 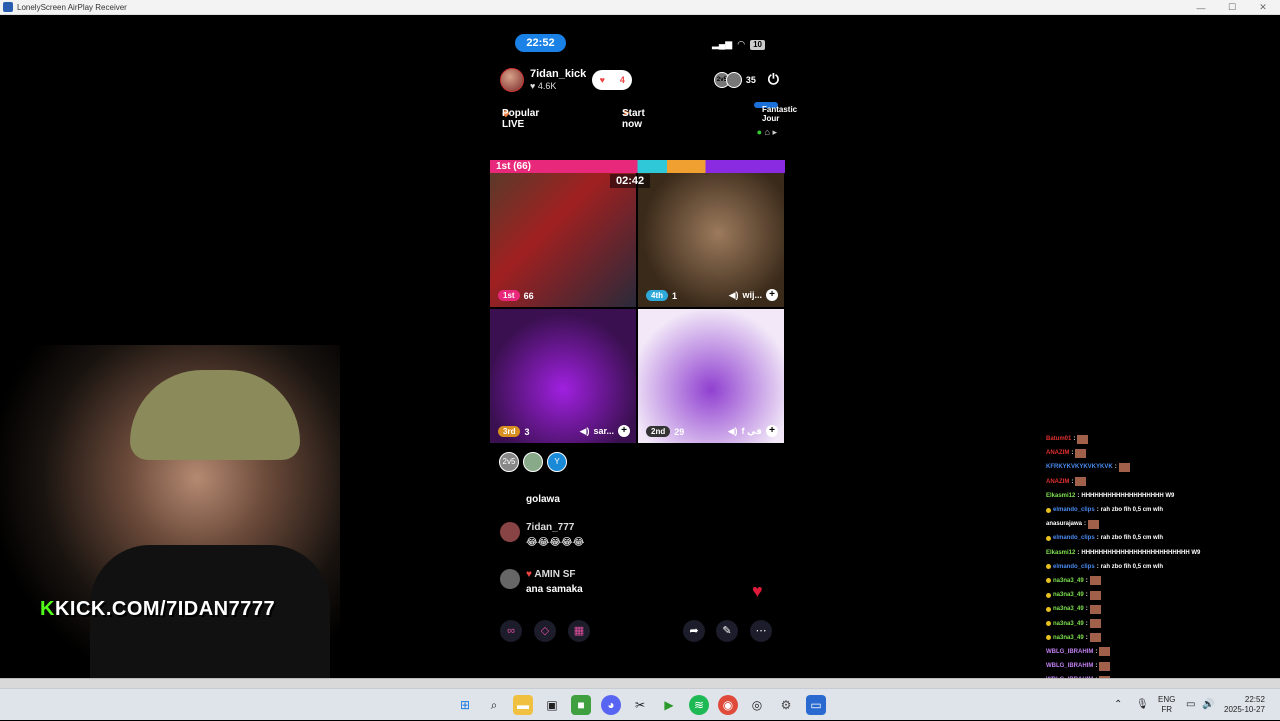 I want to click on spotify-icon: ≋, so click(x=699, y=705).